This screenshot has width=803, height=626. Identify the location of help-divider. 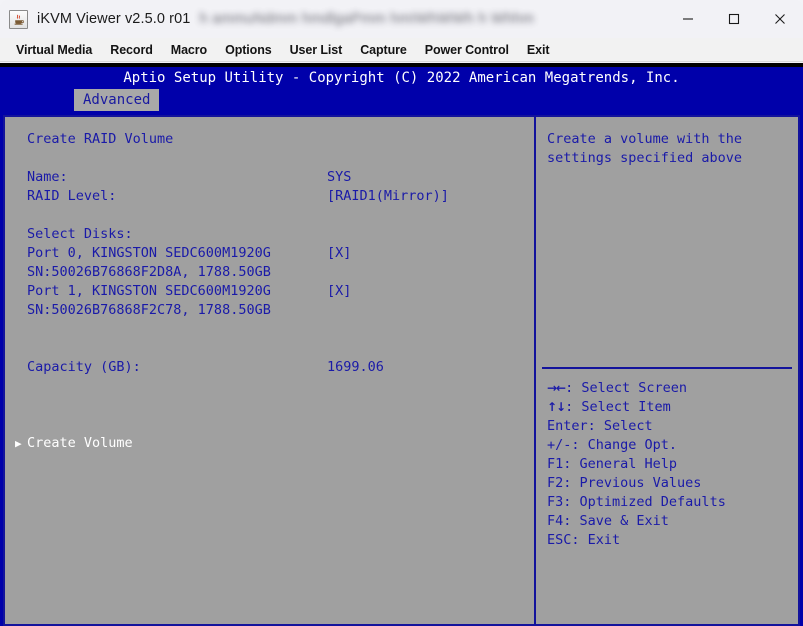
(667, 368).